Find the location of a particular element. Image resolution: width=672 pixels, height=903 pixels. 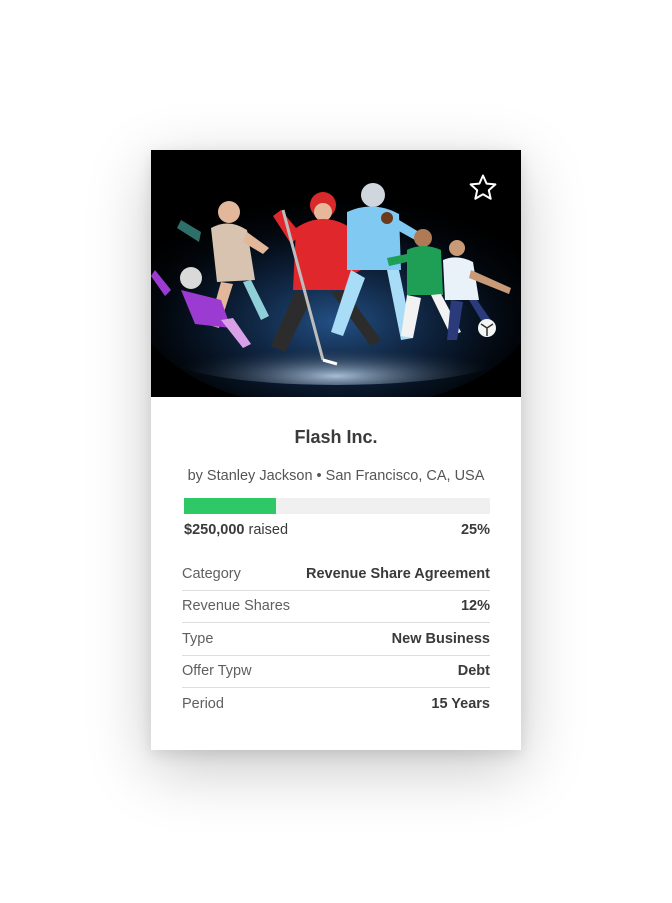

favorite-star-button is located at coordinates (483, 188).